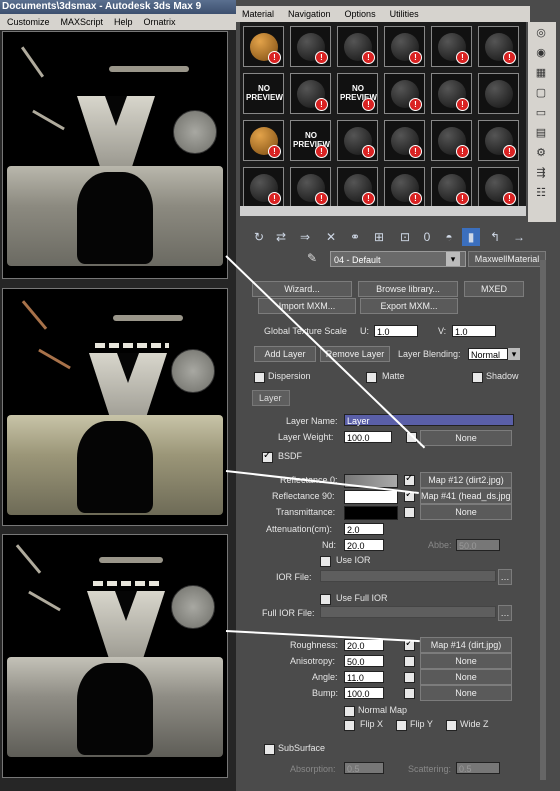 This screenshot has height=791, width=560. I want to click on wide-z-checkbox, so click(451, 725).